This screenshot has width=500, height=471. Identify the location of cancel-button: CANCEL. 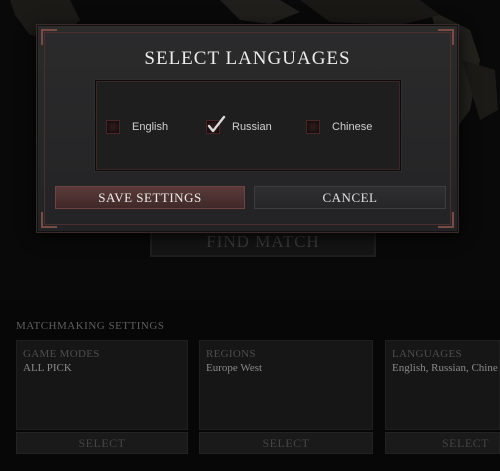
(350, 197).